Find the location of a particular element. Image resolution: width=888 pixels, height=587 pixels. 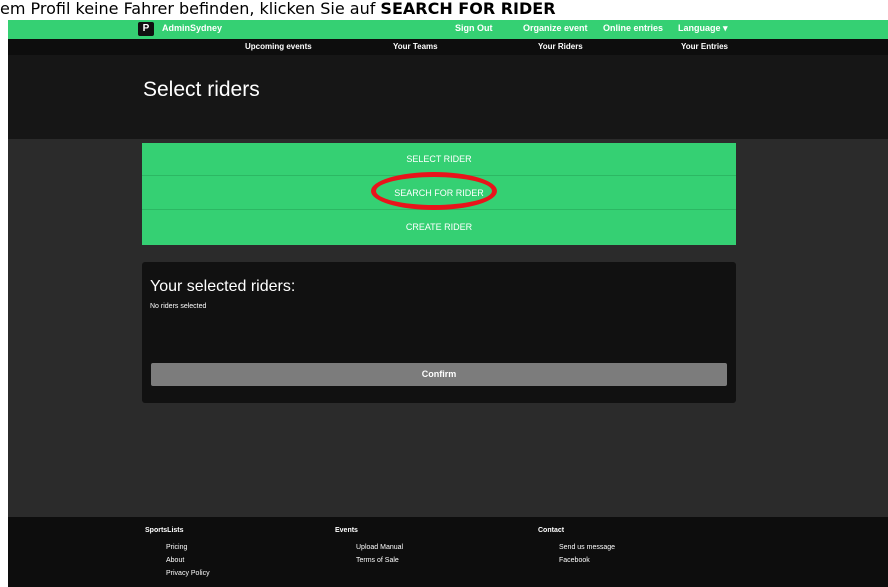

footer-link-pricing: Pricing is located at coordinates (176, 547).